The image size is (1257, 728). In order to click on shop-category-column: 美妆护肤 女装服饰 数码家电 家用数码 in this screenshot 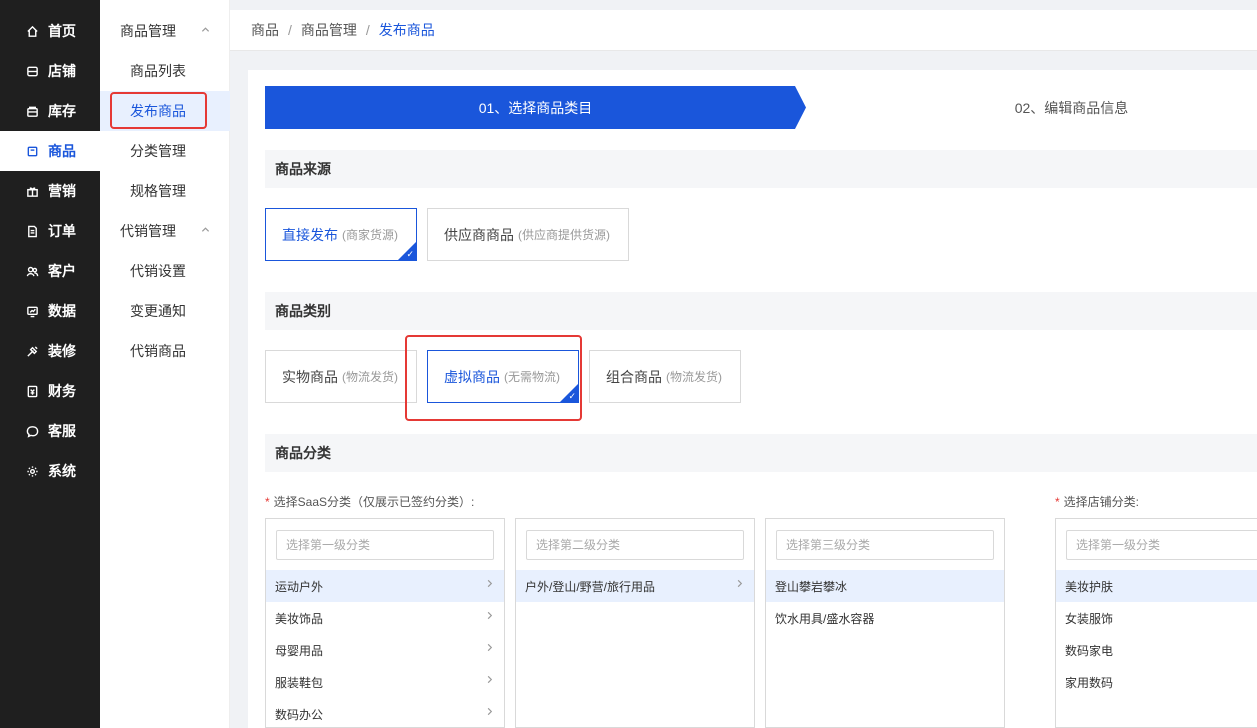, I will do `click(1156, 623)`.